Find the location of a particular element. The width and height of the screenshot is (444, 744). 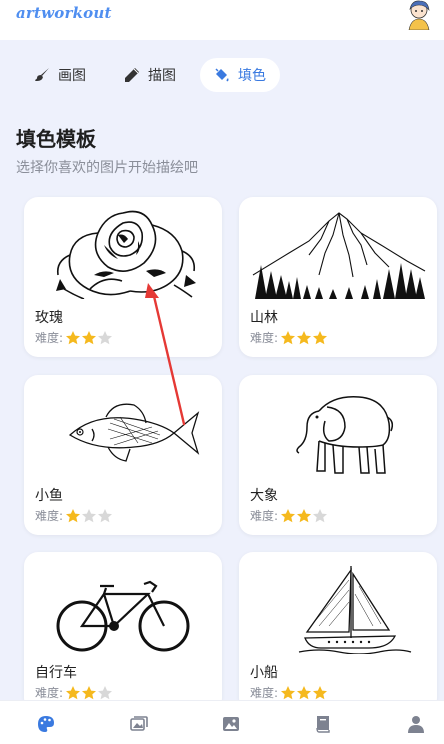

page-subtitle: 选择你喜欢的图片开始描绘吧 is located at coordinates (107, 168).